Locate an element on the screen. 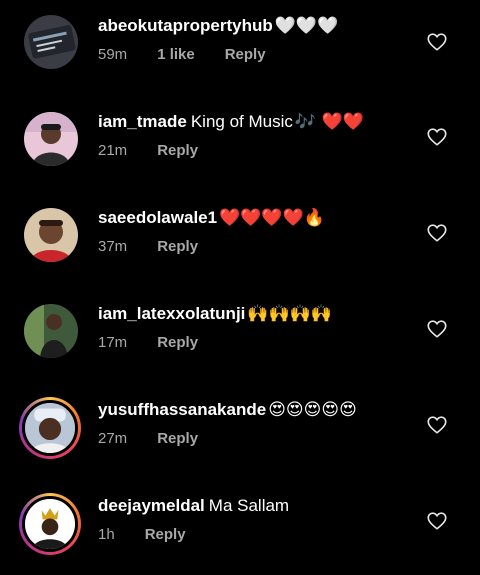 The image size is (480, 575). comment-header: abeokutapropertyhub 🤍🤍🤍 is located at coordinates (218, 26).